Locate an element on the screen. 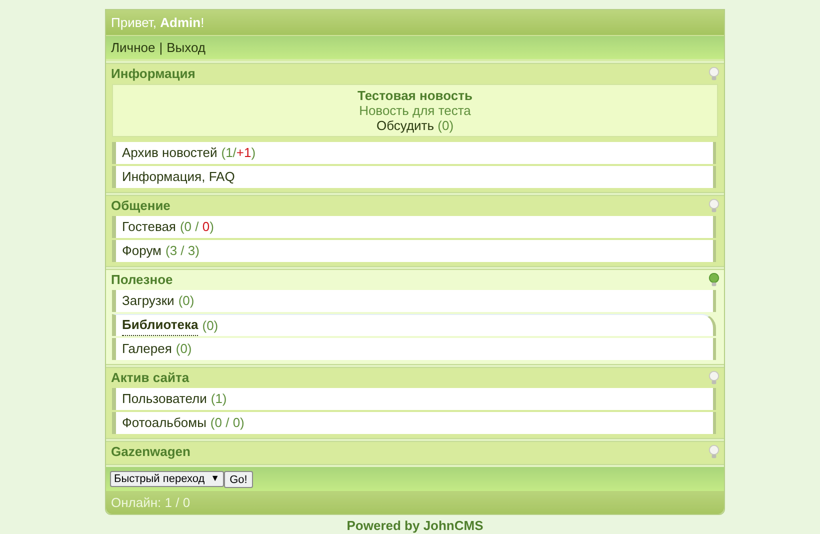 Image resolution: width=820 pixels, height=534 pixels. news-title: Тестовая новость is located at coordinates (415, 95).